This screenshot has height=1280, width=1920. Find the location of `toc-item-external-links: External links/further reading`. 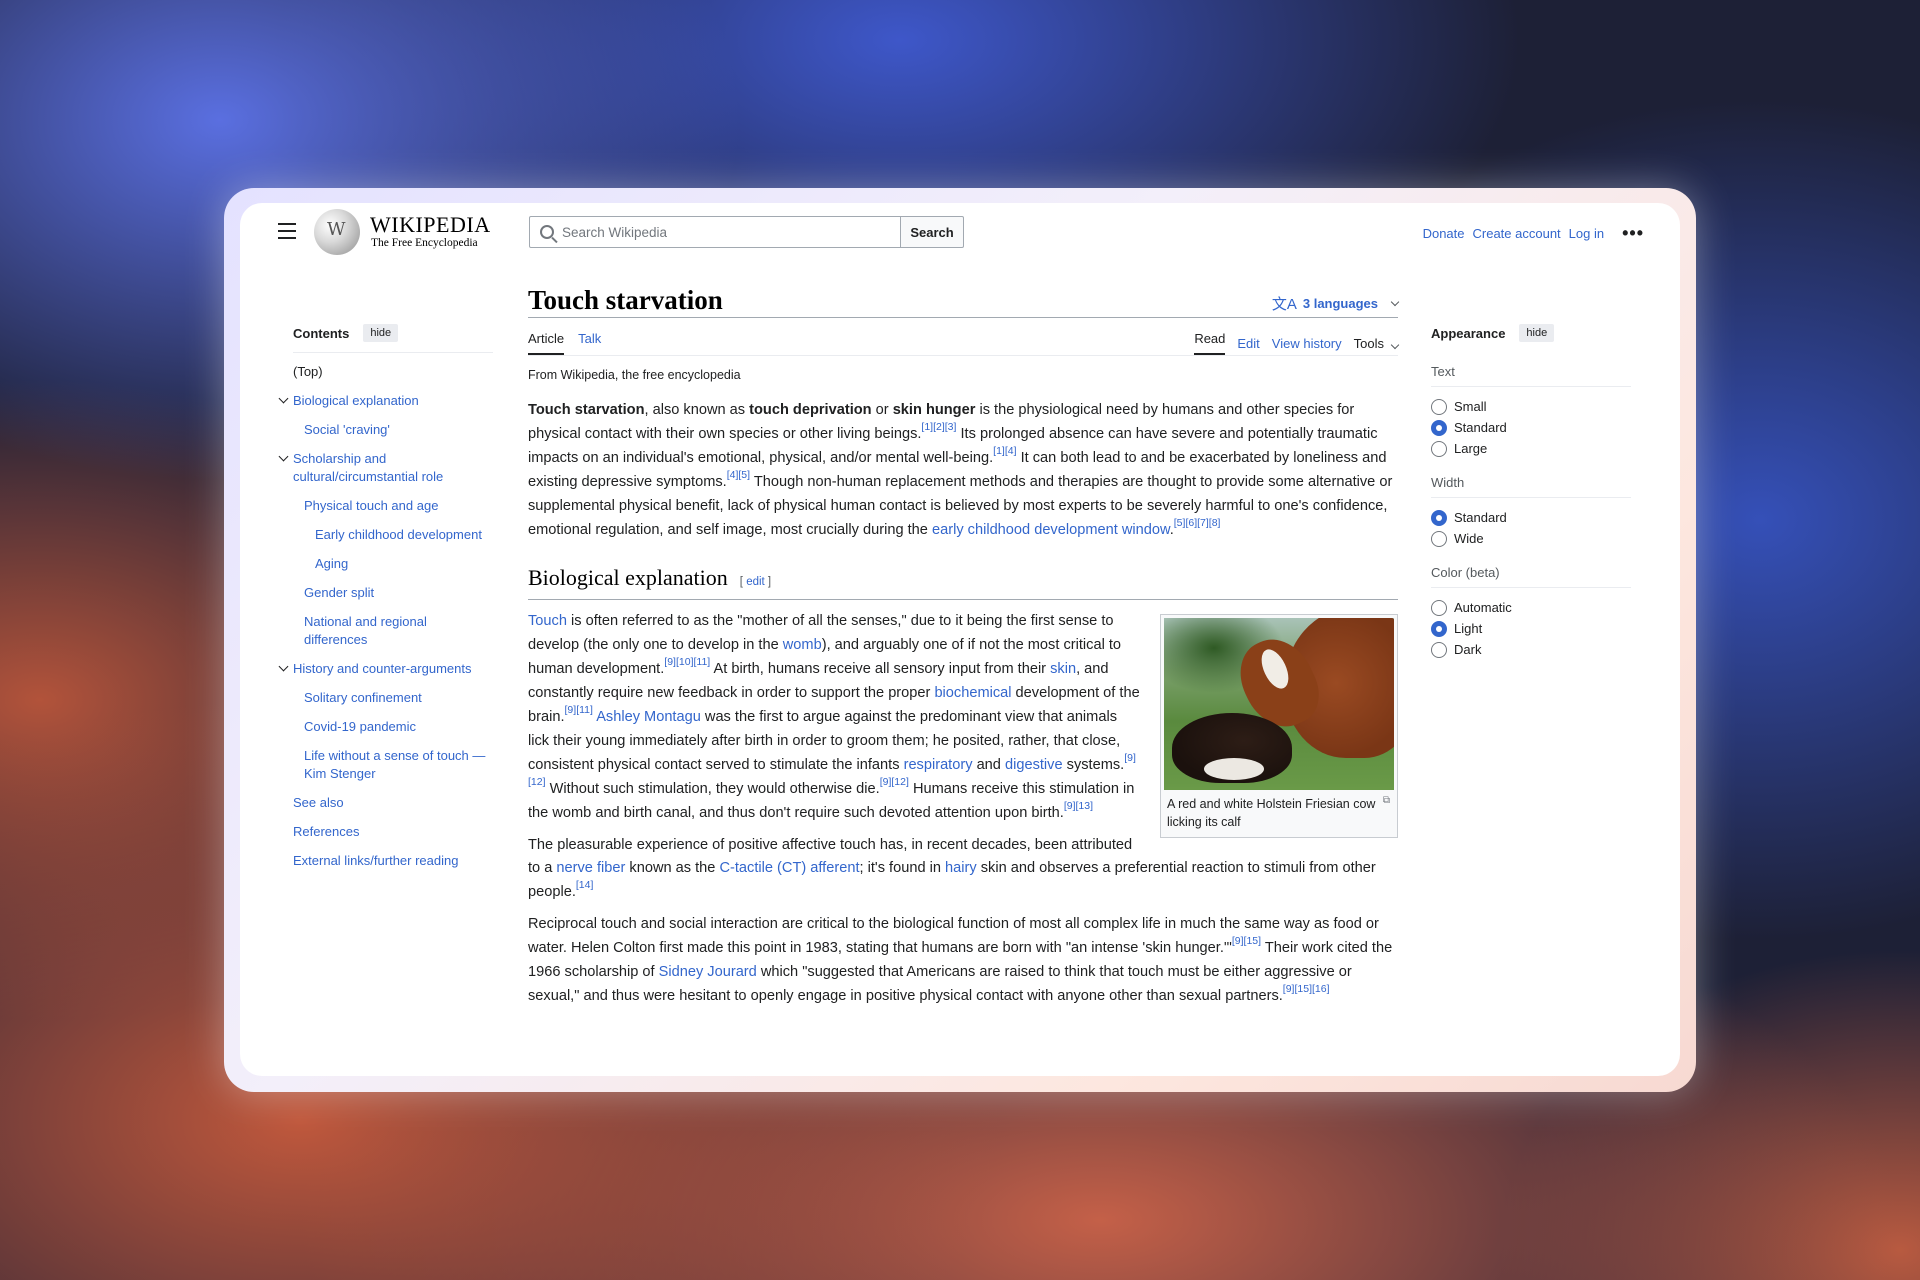

toc-item-external-links: External links/further reading is located at coordinates (393, 861).